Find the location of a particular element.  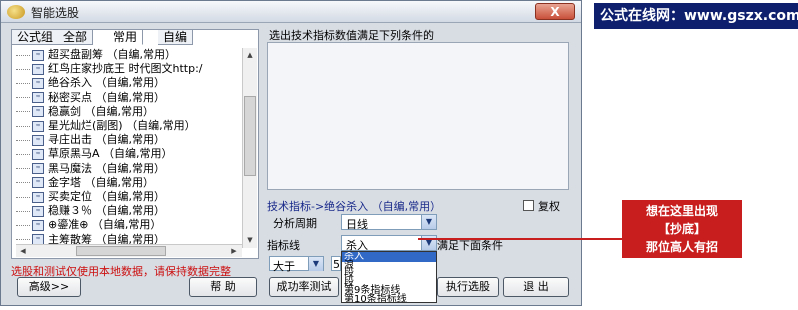

title-bar: 智能选股 X is located at coordinates (291, 12).